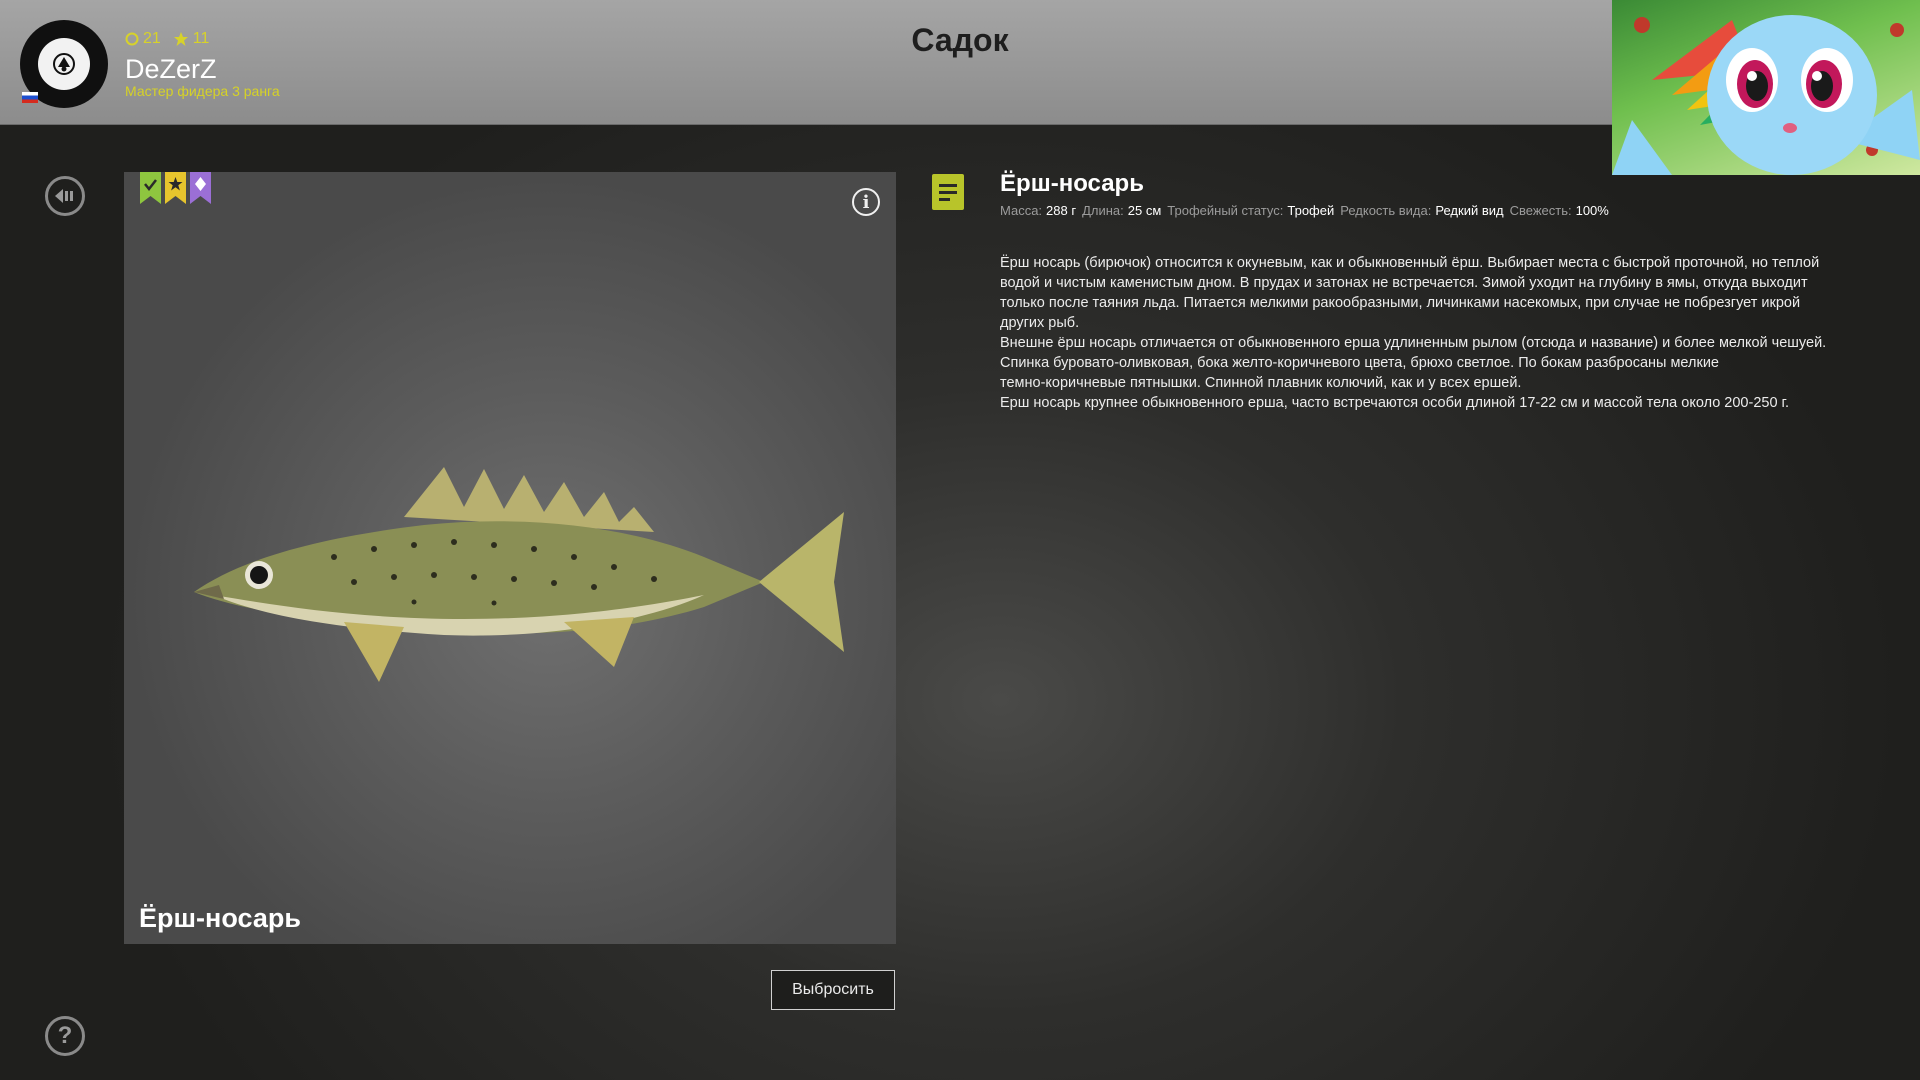 This screenshot has width=1920, height=1080. What do you see at coordinates (1540, 210) in the screenshot?
I see `stat-label: Свежесть:` at bounding box center [1540, 210].